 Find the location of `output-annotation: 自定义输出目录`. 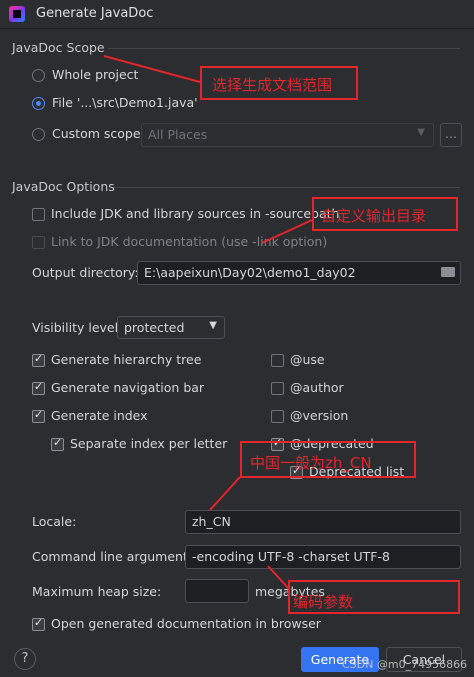

output-annotation: 自定义输出目录 is located at coordinates (374, 216).